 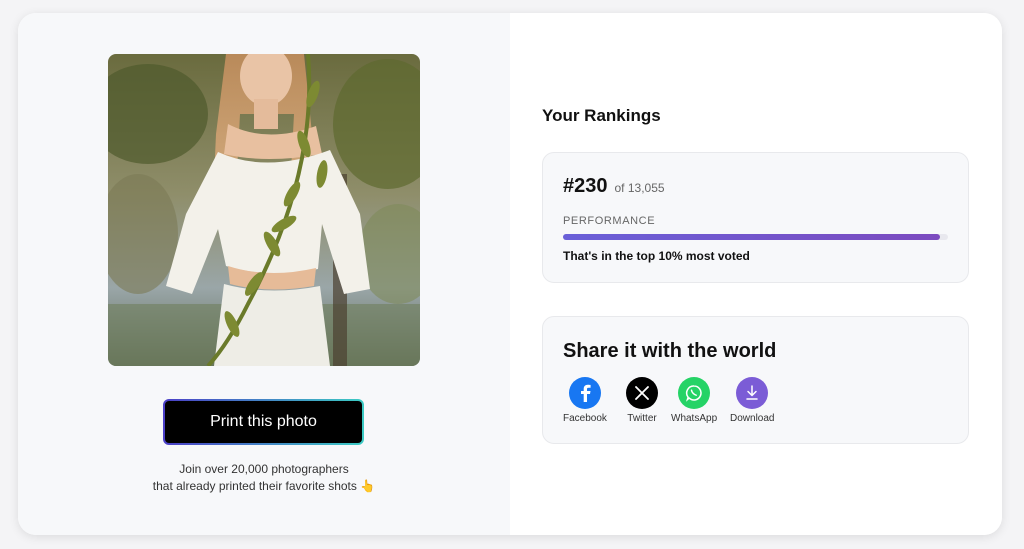 What do you see at coordinates (585, 418) in the screenshot?
I see `facebook-label: Facebook` at bounding box center [585, 418].